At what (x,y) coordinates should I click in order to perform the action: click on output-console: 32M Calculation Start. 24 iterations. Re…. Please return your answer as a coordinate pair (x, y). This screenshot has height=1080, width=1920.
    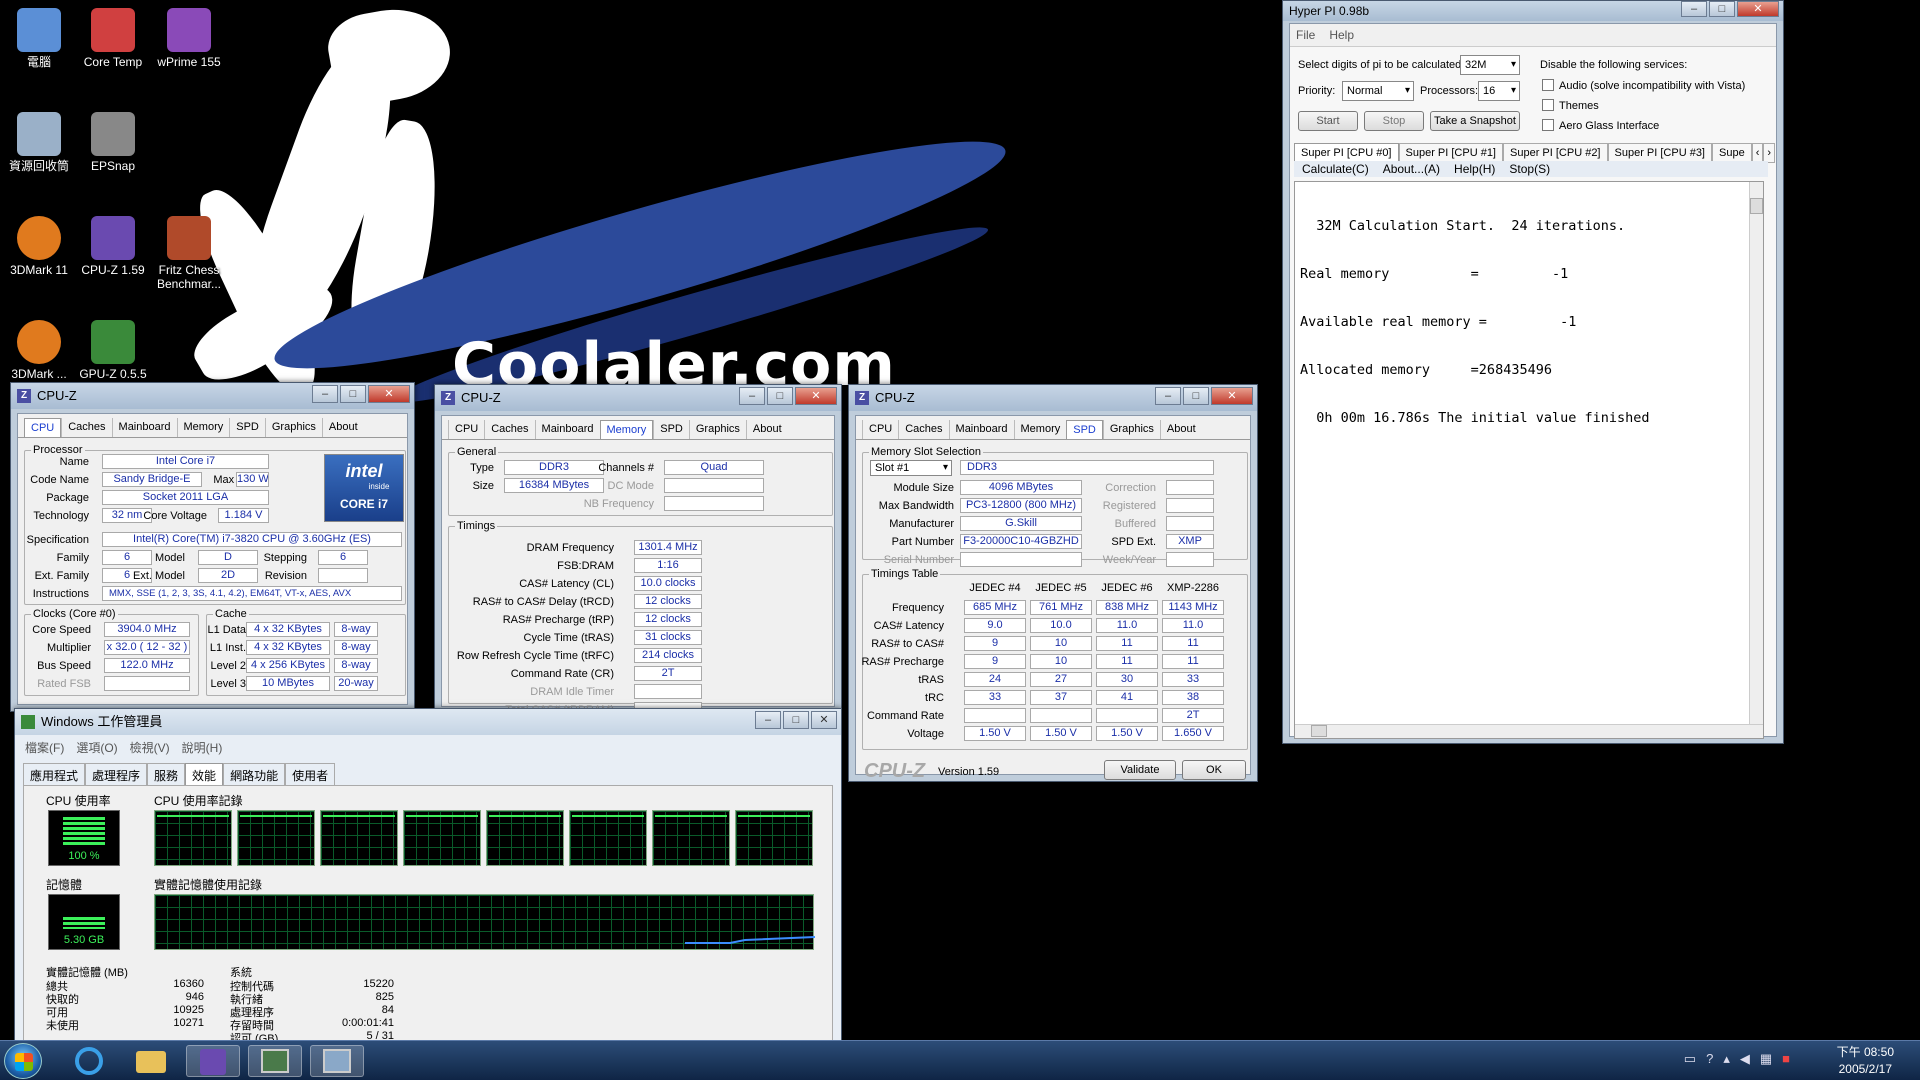
    Looking at the image, I should click on (1529, 460).